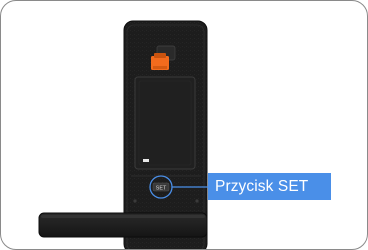  What do you see at coordinates (123, 225) in the screenshot?
I see `door-handle` at bounding box center [123, 225].